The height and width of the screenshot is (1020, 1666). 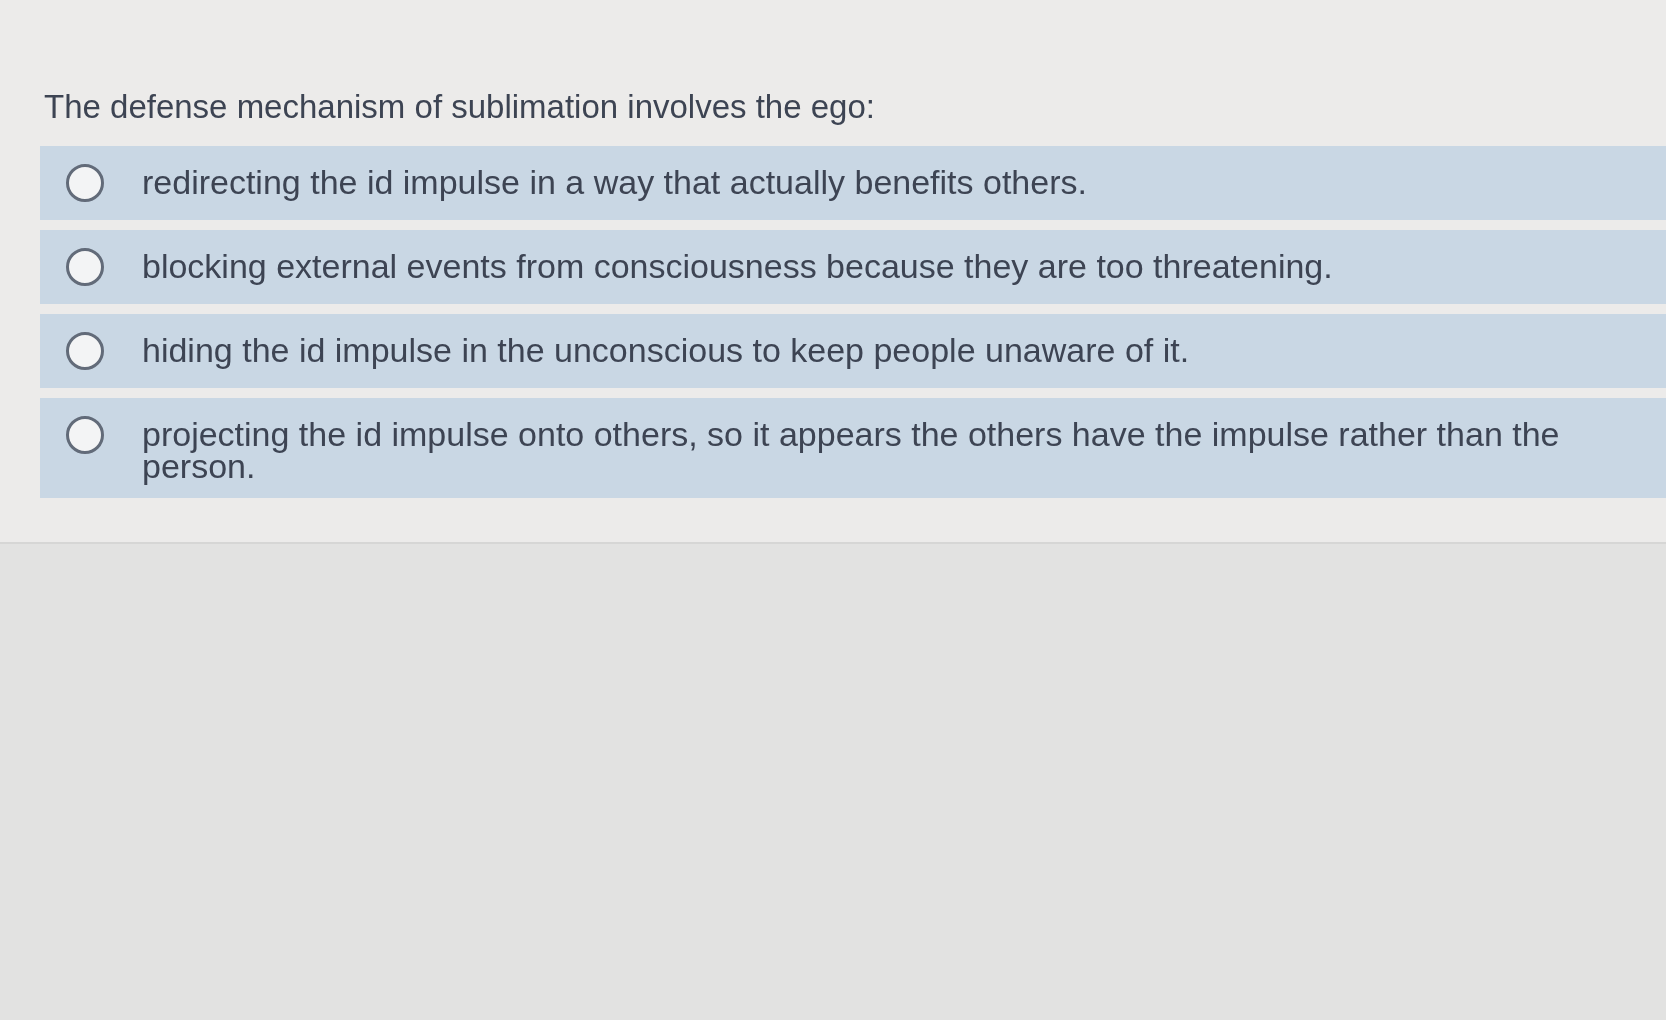 What do you see at coordinates (853, 183) in the screenshot?
I see `answer-option: redirecting the id impulse in a way that actually benefits others.` at bounding box center [853, 183].